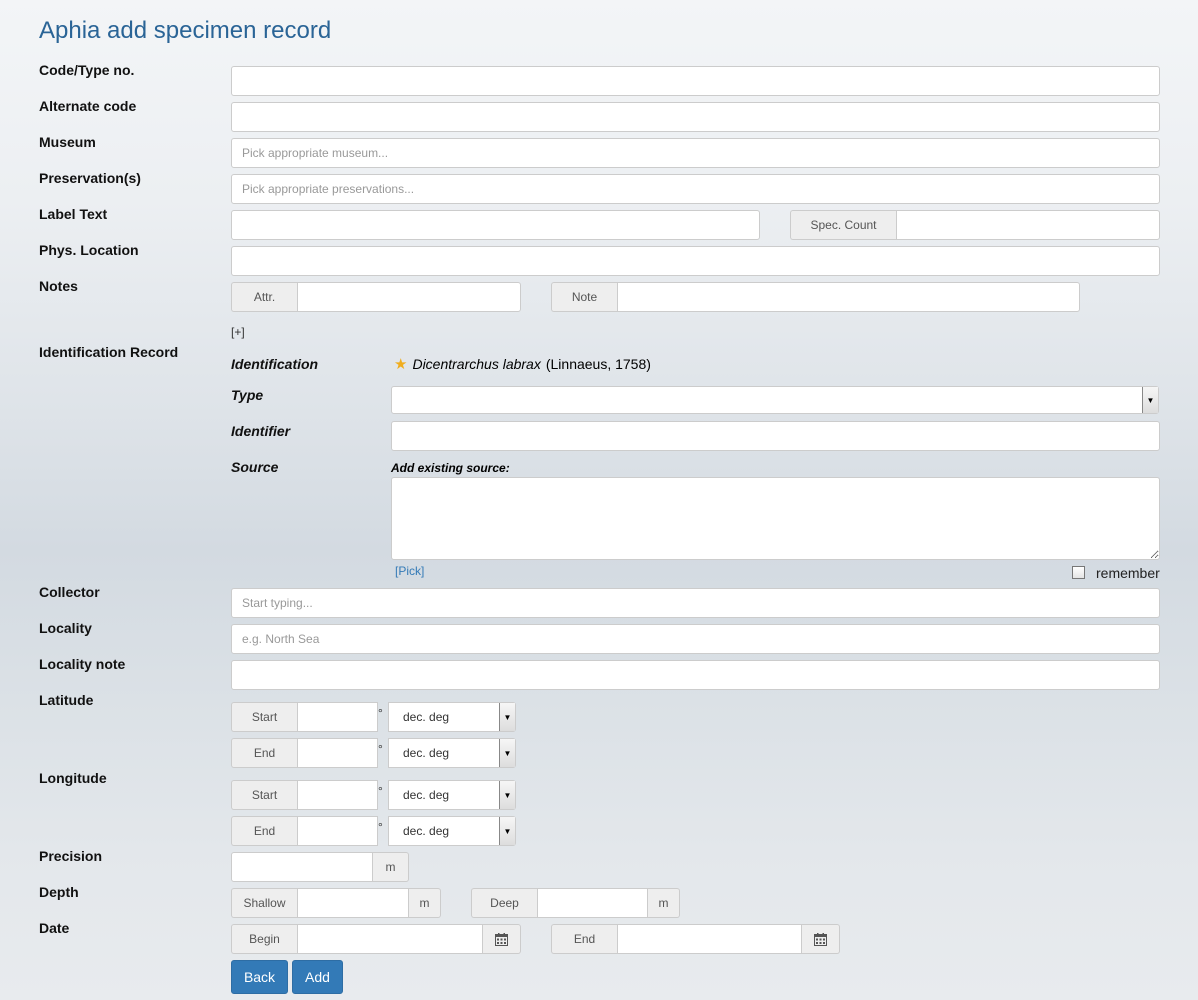 Image resolution: width=1198 pixels, height=1000 pixels. What do you see at coordinates (391, 867) in the screenshot?
I see `precision-unit-addon: m` at bounding box center [391, 867].